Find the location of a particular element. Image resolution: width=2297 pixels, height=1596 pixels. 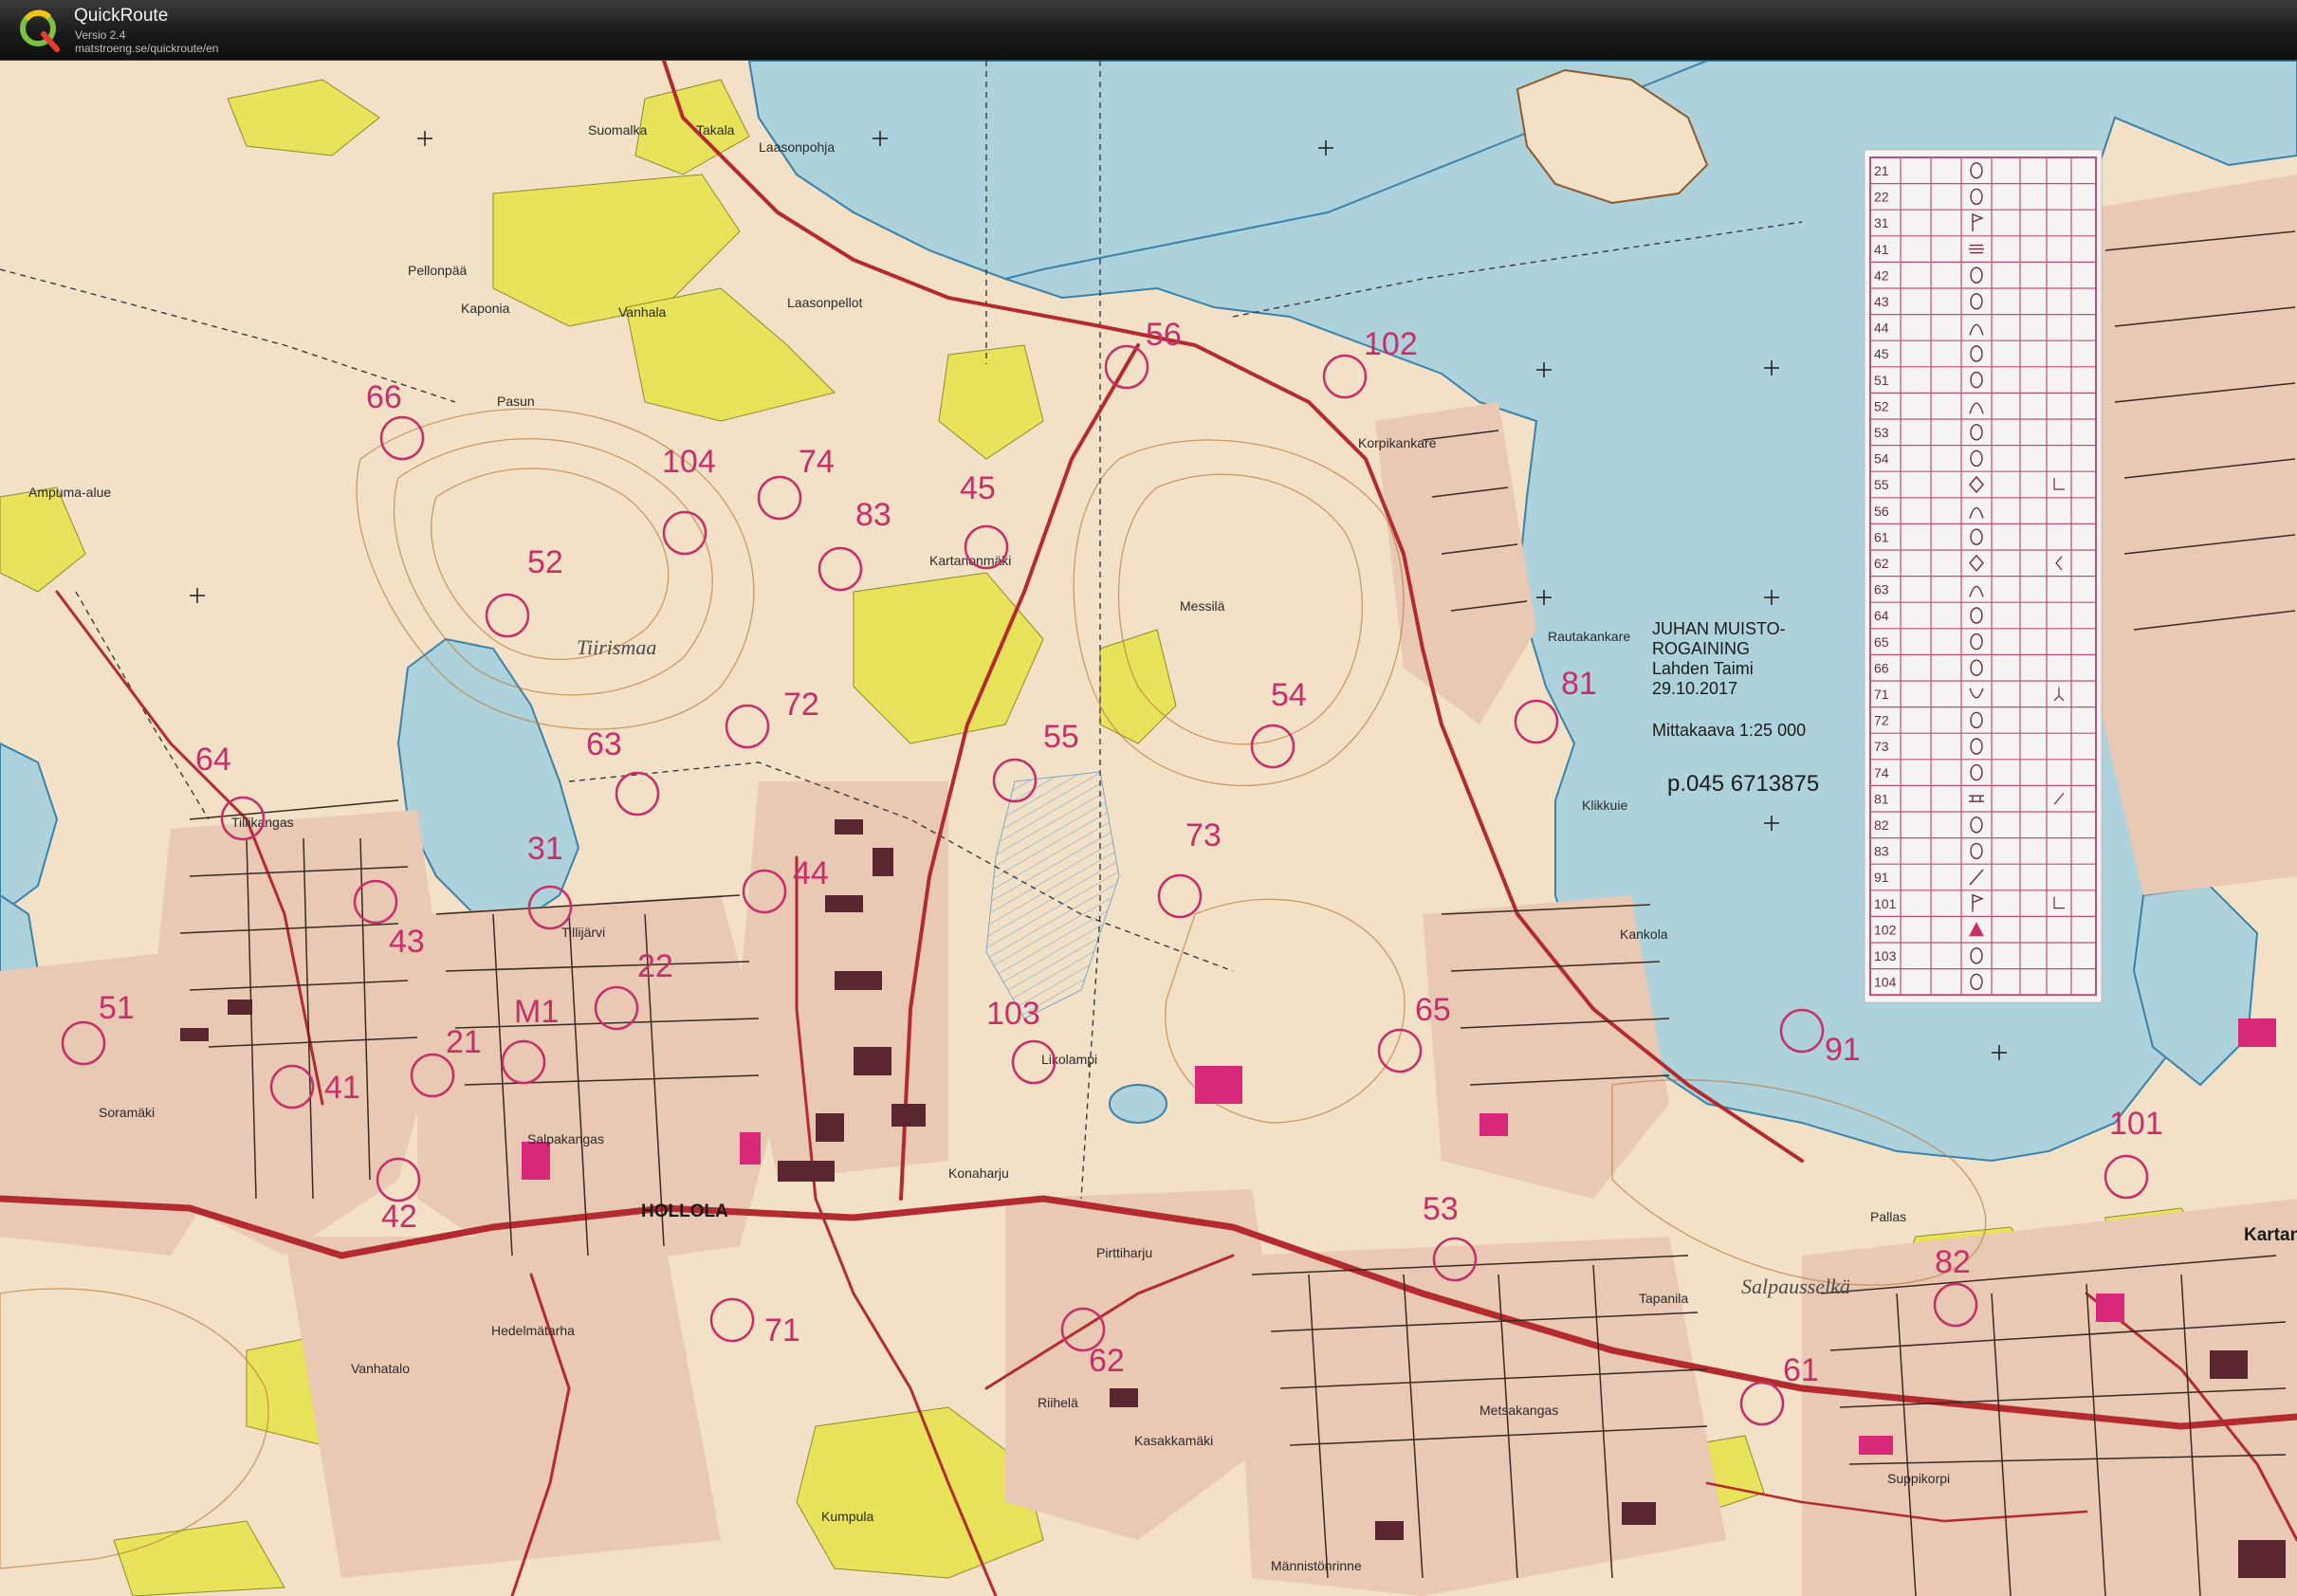

description-code: 103 is located at coordinates (1886, 955).